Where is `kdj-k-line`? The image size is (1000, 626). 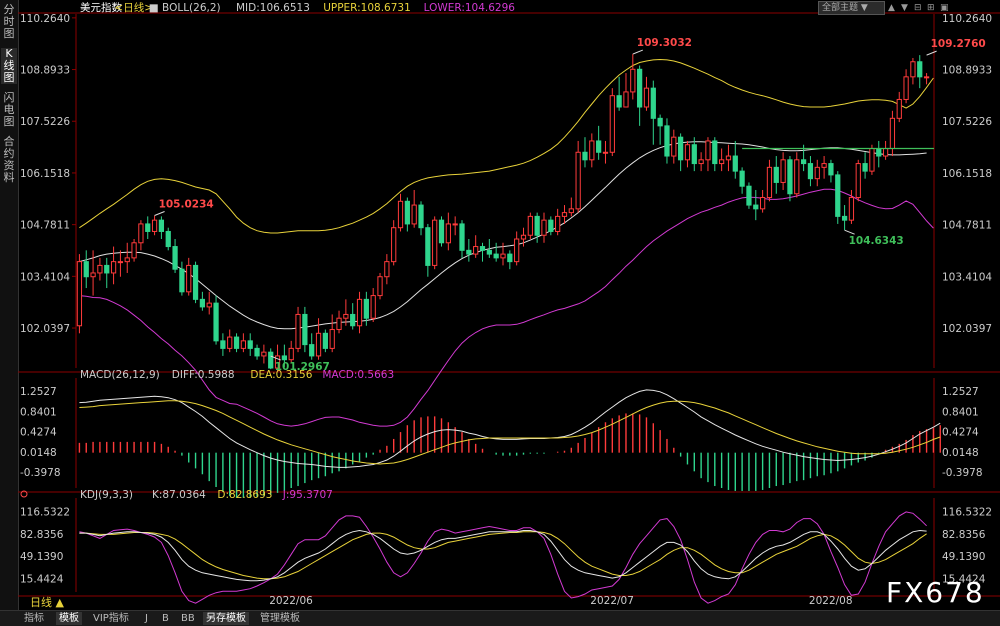 kdj-k-line is located at coordinates (503, 555).